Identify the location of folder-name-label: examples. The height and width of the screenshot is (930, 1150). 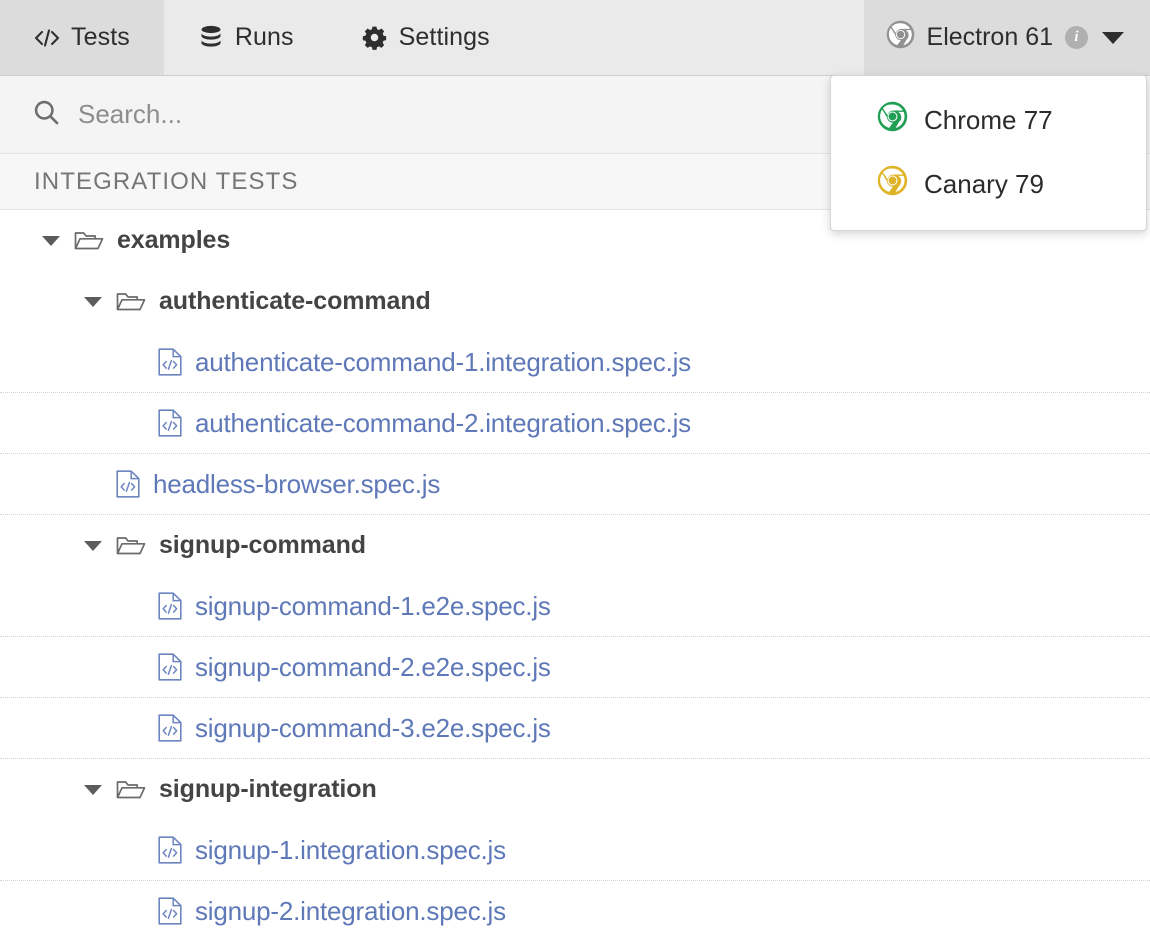
(174, 240).